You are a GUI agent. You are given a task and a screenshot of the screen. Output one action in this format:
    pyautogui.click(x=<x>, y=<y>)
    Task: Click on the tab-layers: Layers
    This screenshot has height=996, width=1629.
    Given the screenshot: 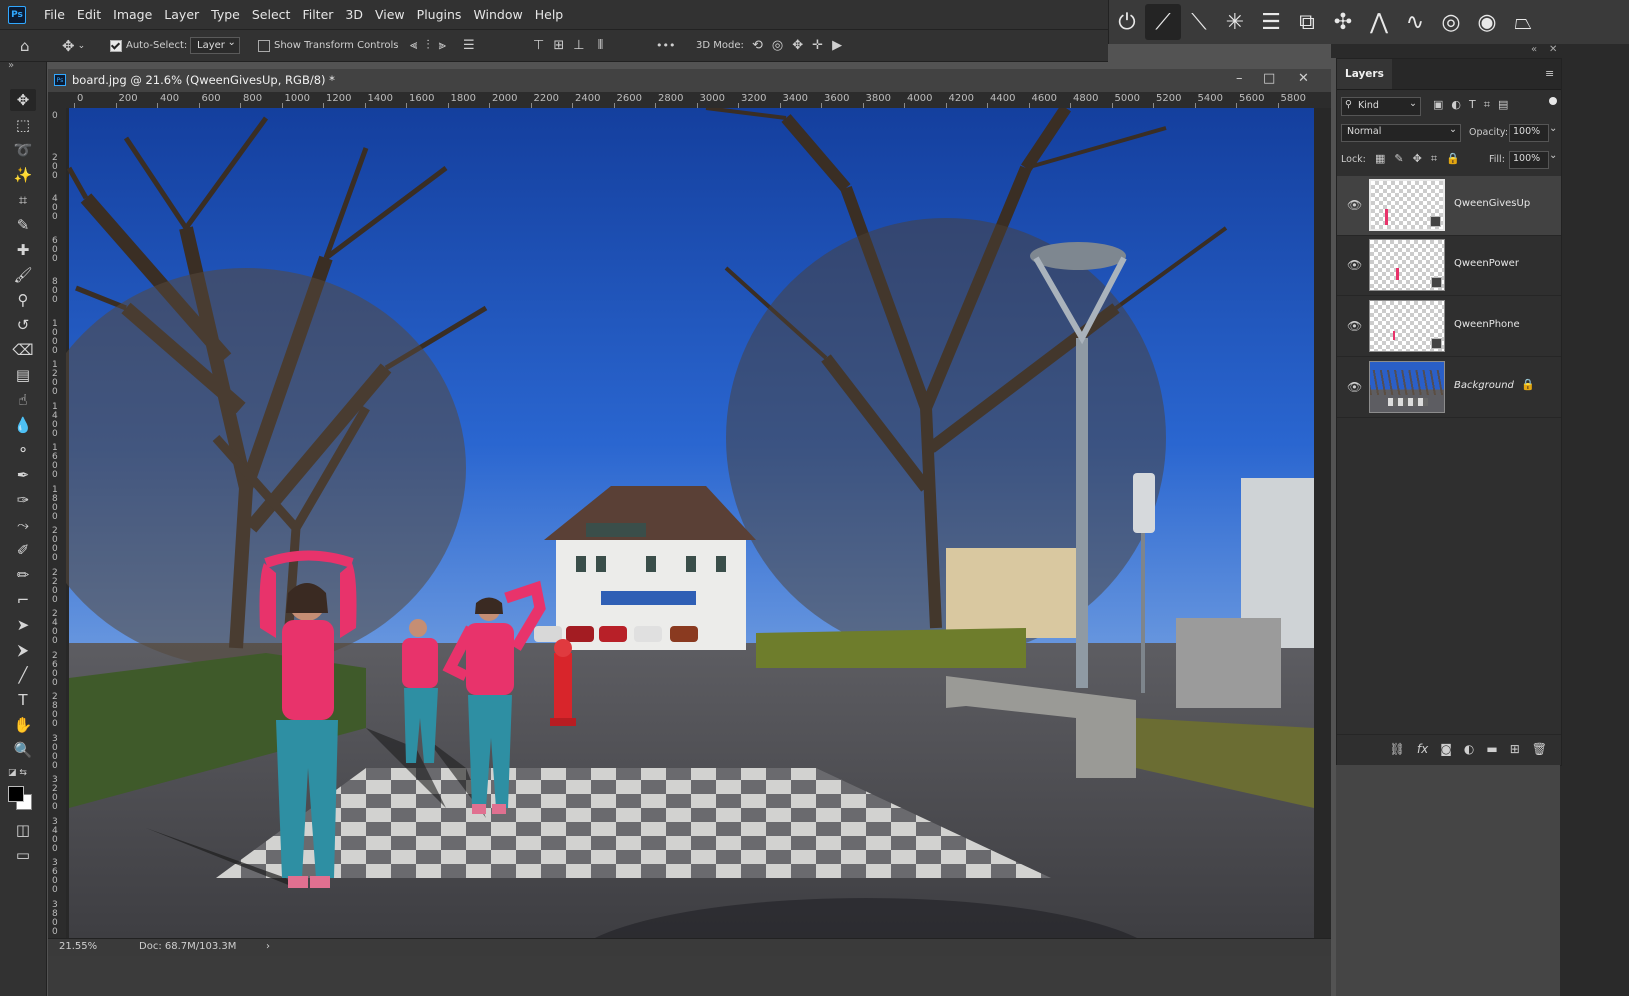 What is the action you would take?
    pyautogui.click(x=1364, y=74)
    